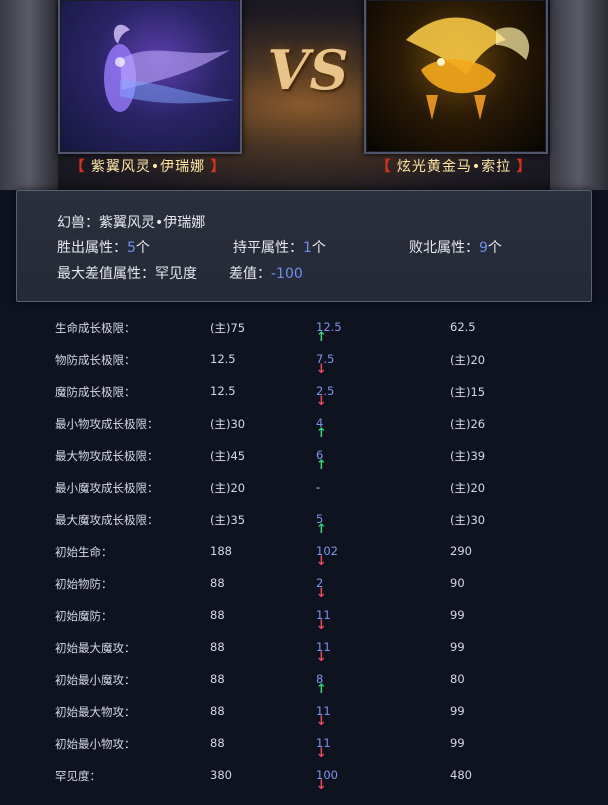 The height and width of the screenshot is (805, 608). What do you see at coordinates (304, 583) in the screenshot?
I see `table-row: 初始物防： 88 ↓ 2 90` at bounding box center [304, 583].